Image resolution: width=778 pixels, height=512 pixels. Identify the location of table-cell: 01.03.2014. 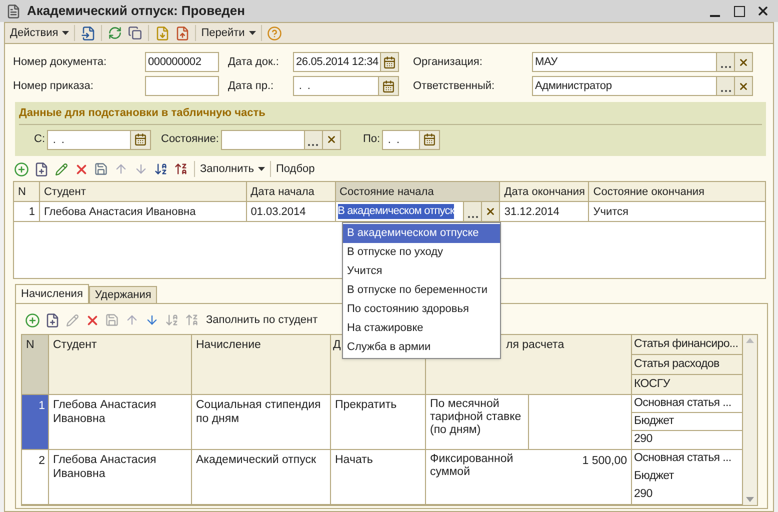
(291, 211).